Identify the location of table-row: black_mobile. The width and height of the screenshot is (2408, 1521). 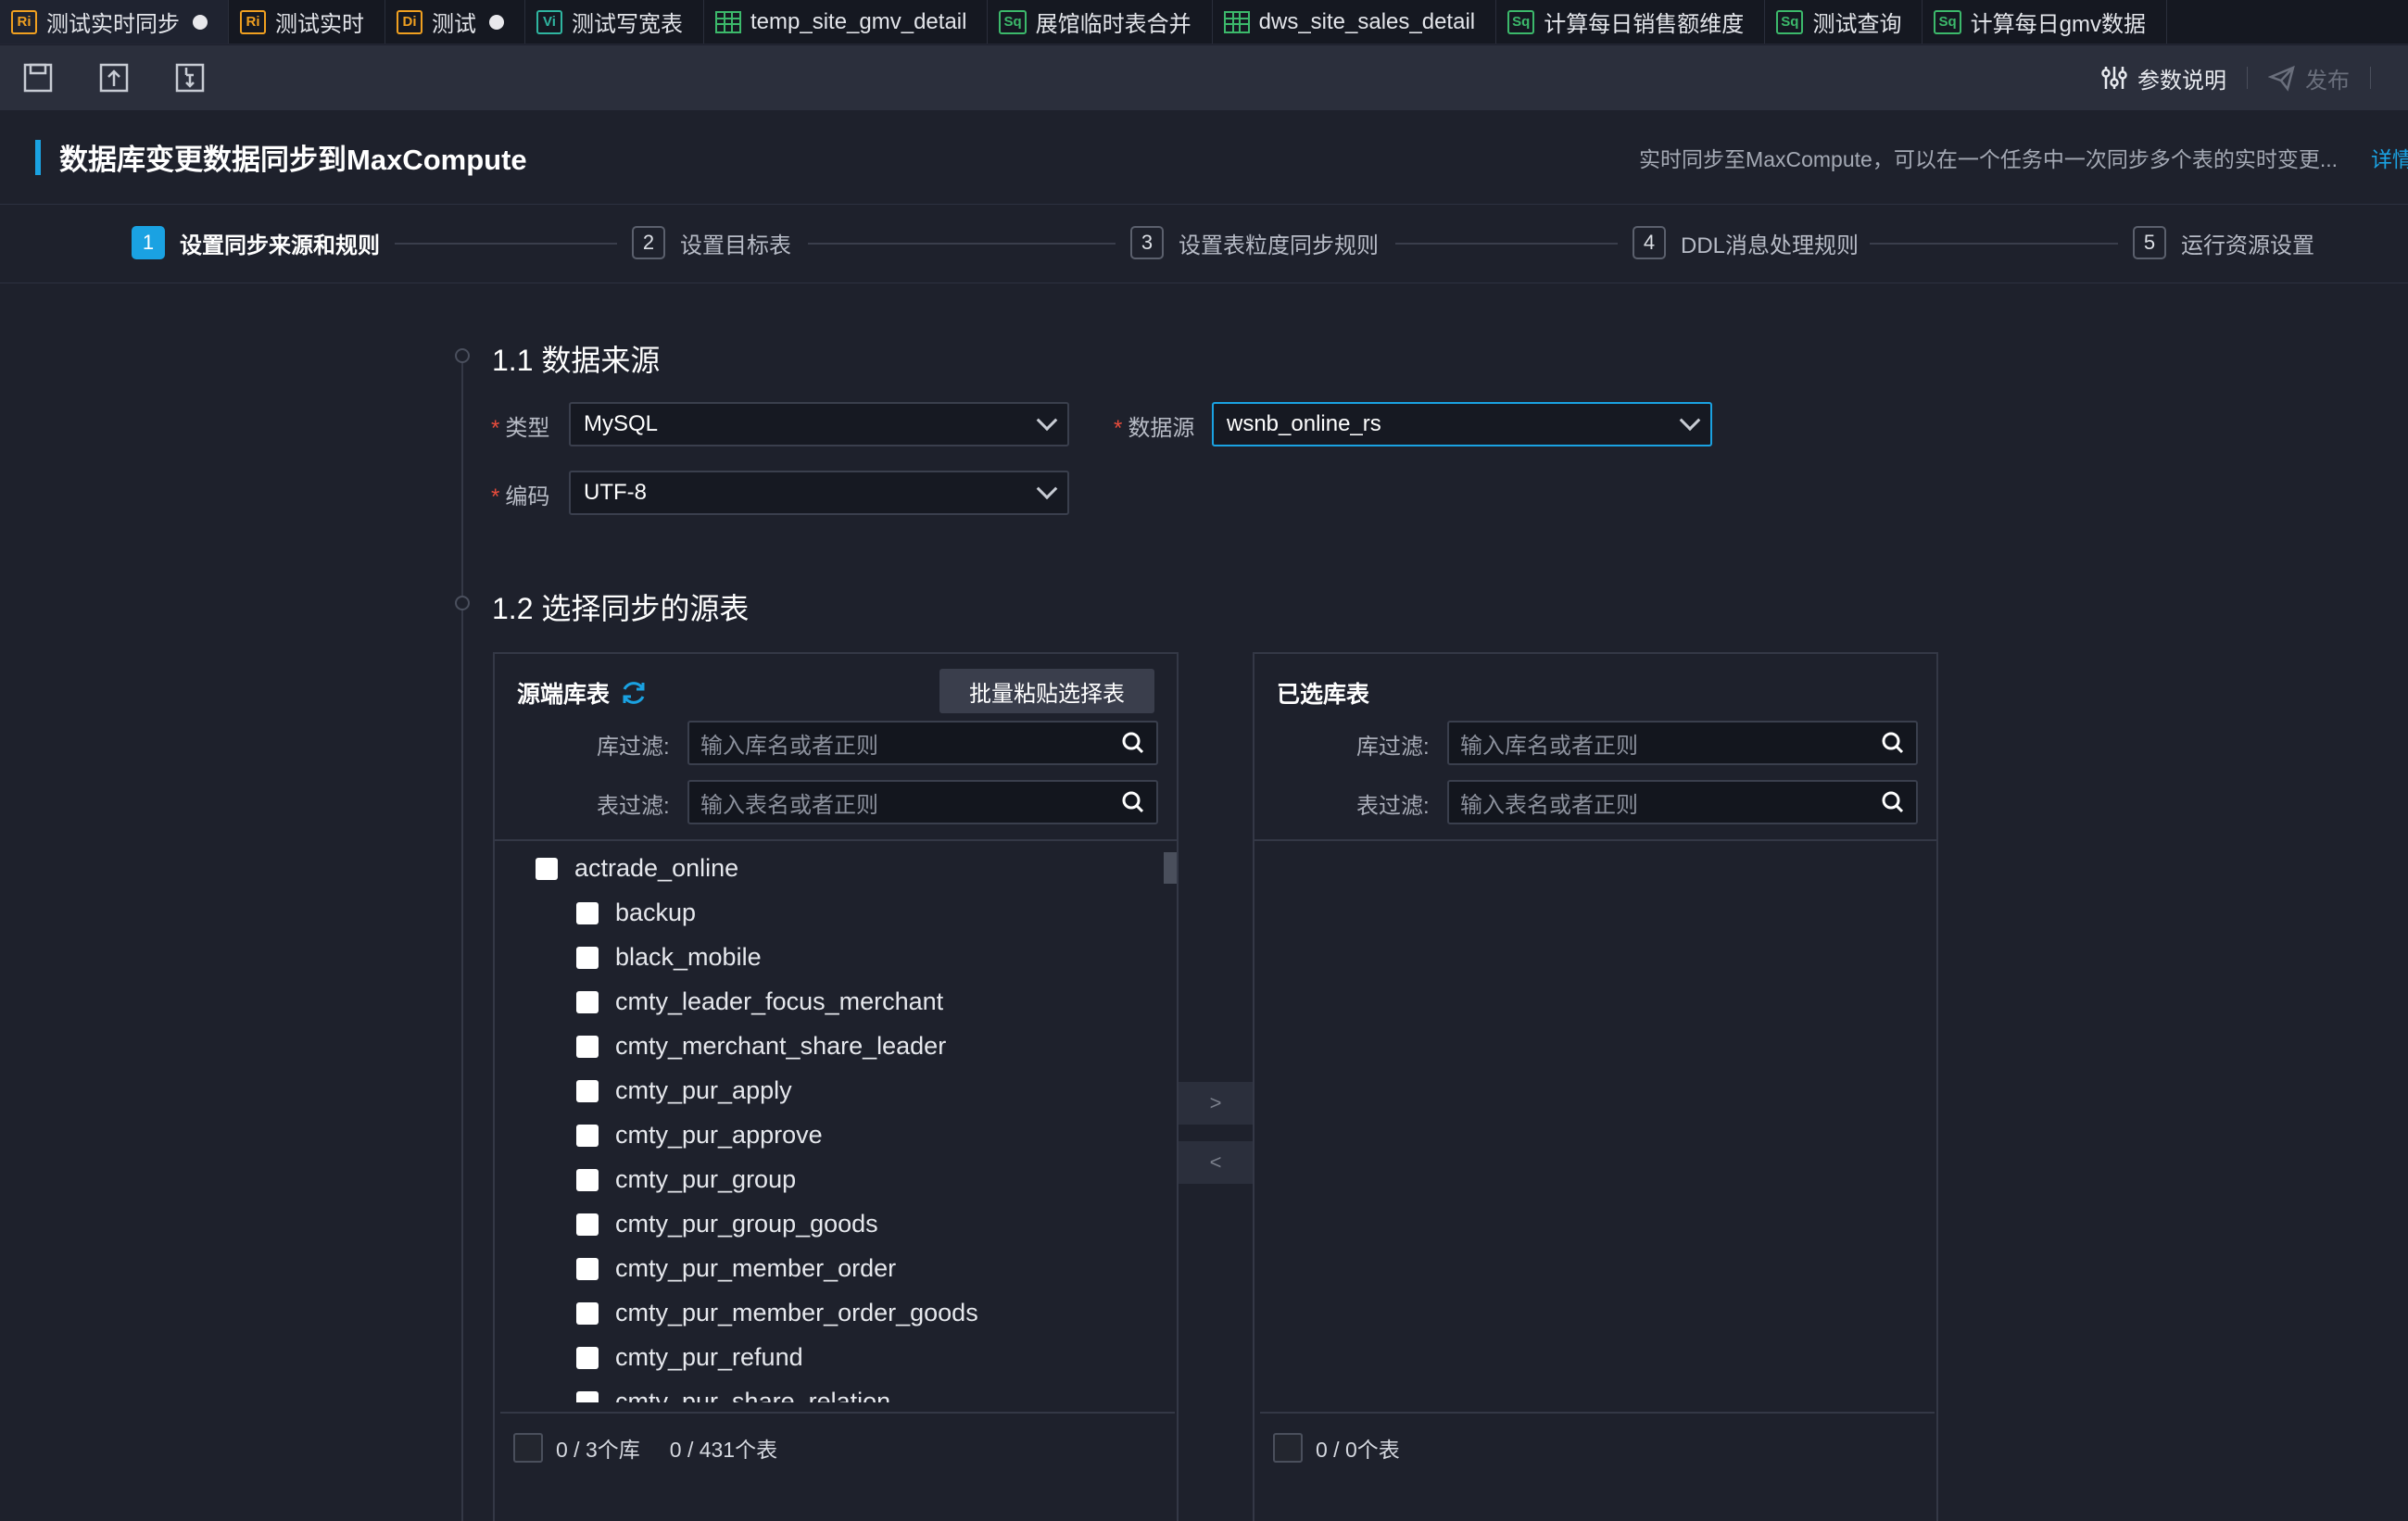
(669, 958).